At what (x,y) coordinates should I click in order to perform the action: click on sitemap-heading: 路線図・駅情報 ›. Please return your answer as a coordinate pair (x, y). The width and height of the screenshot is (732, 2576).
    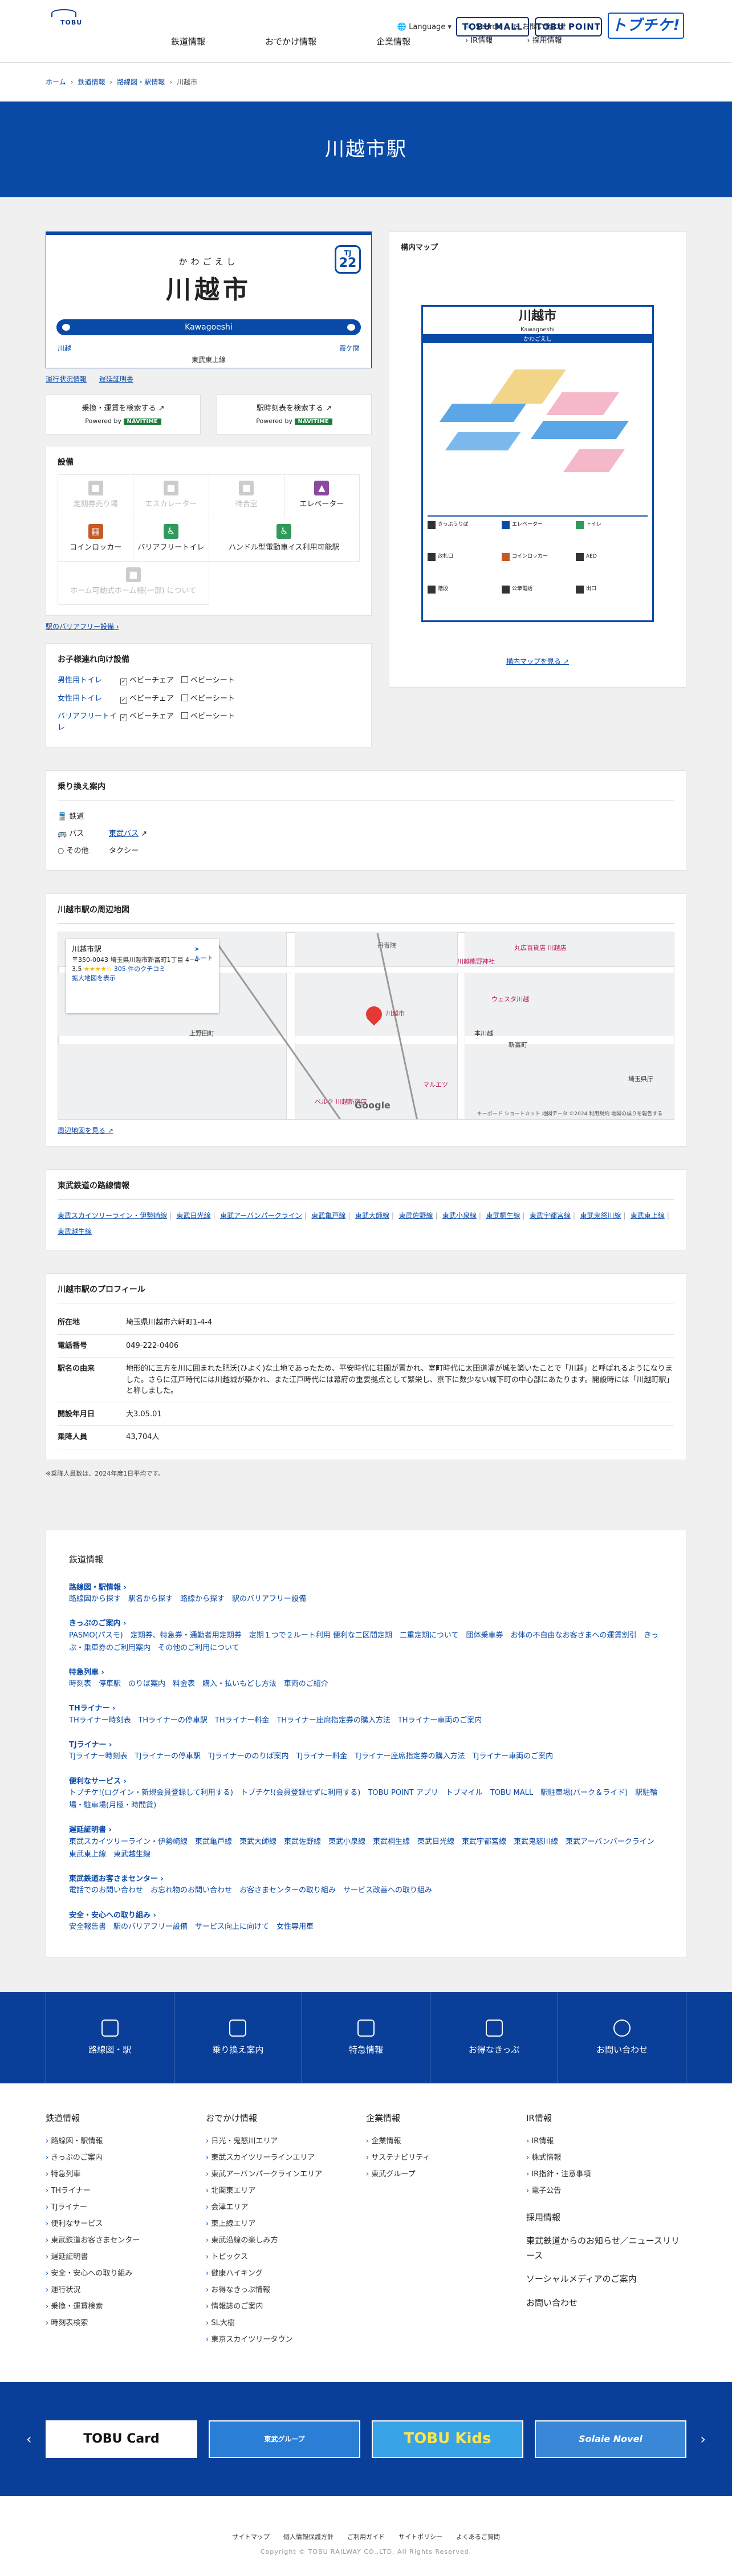
    Looking at the image, I should click on (366, 1588).